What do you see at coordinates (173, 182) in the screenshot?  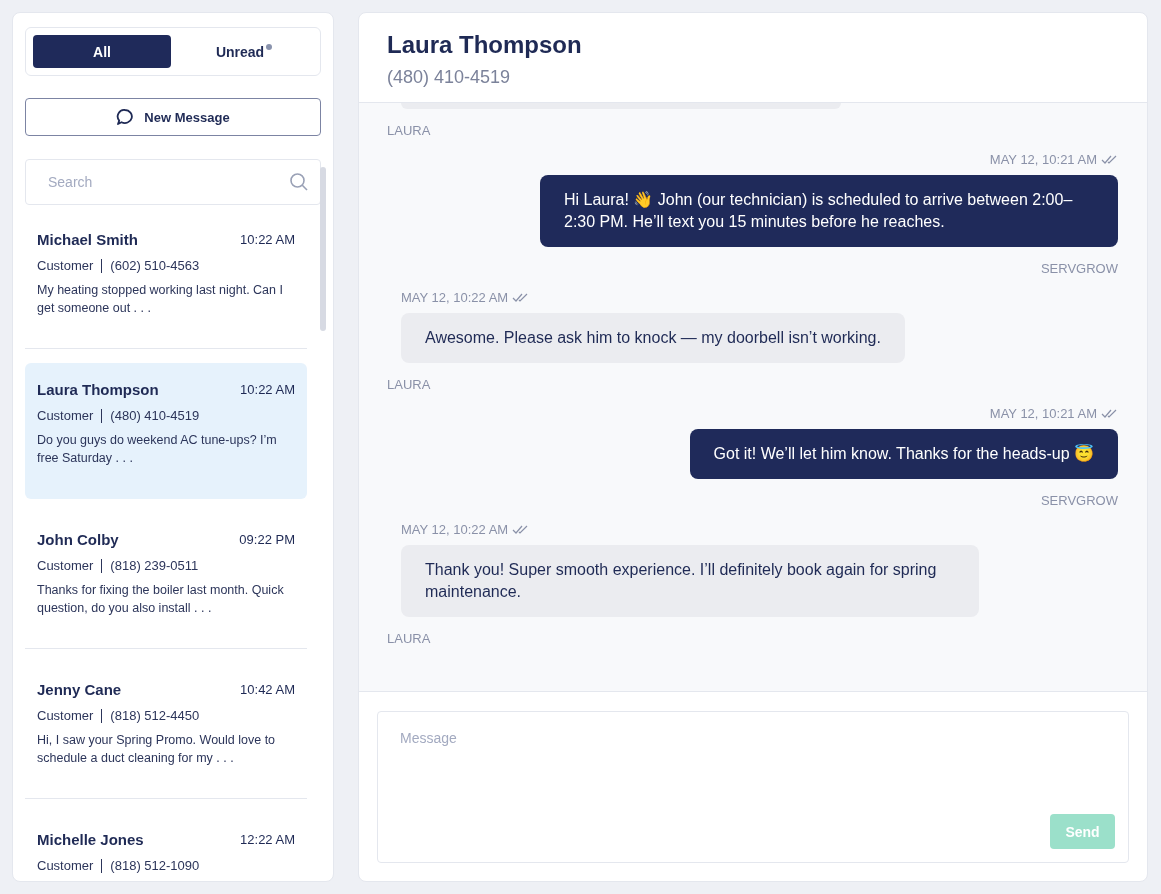 I see `search-field: Search` at bounding box center [173, 182].